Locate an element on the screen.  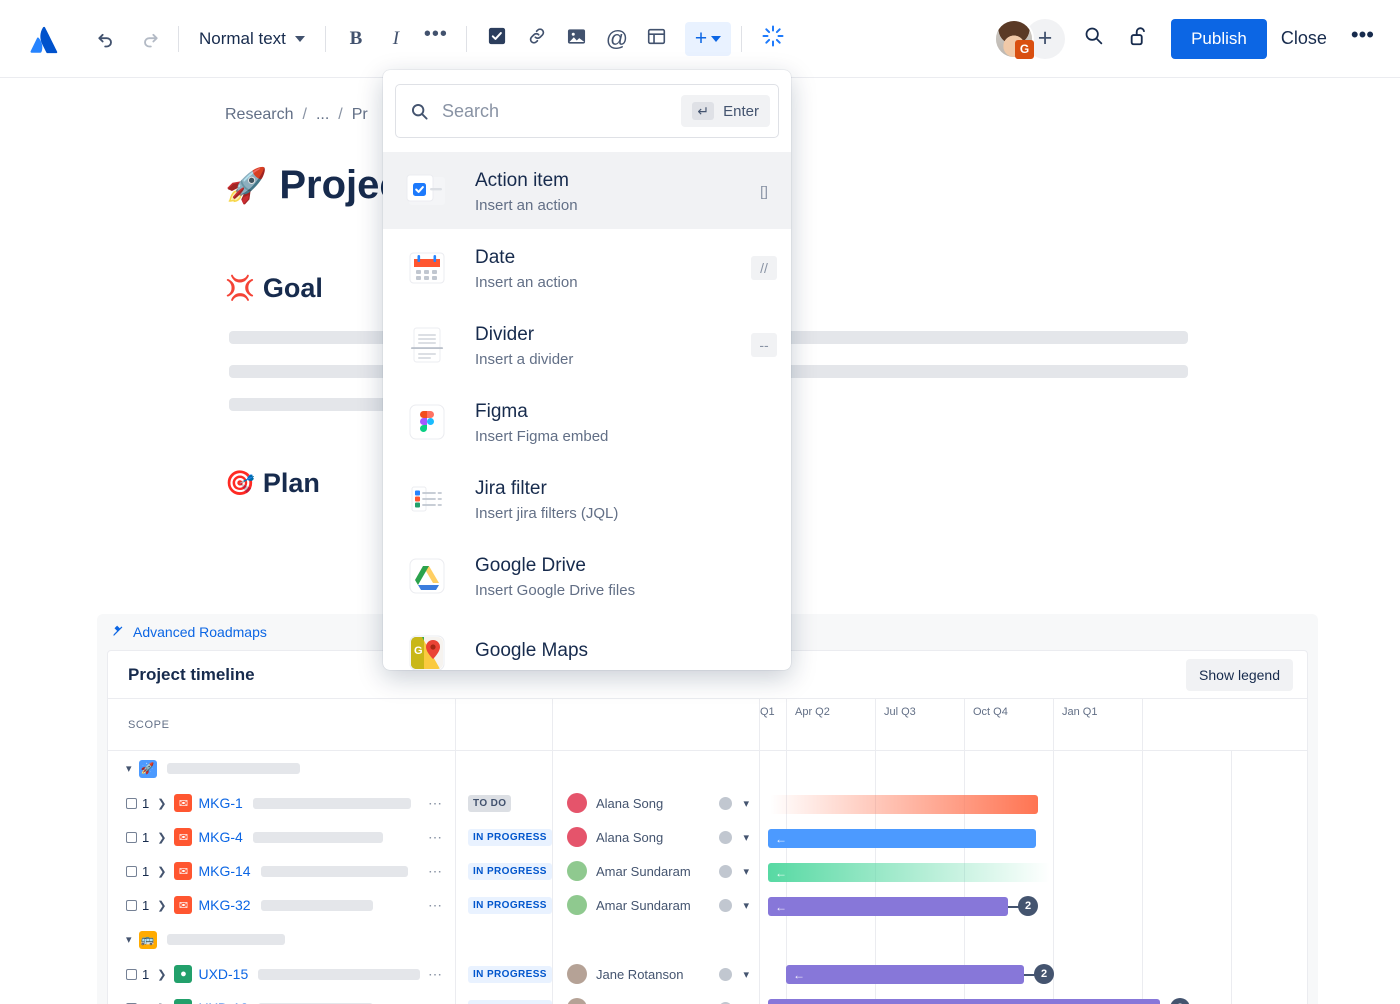
redo-button is located at coordinates (150, 39).